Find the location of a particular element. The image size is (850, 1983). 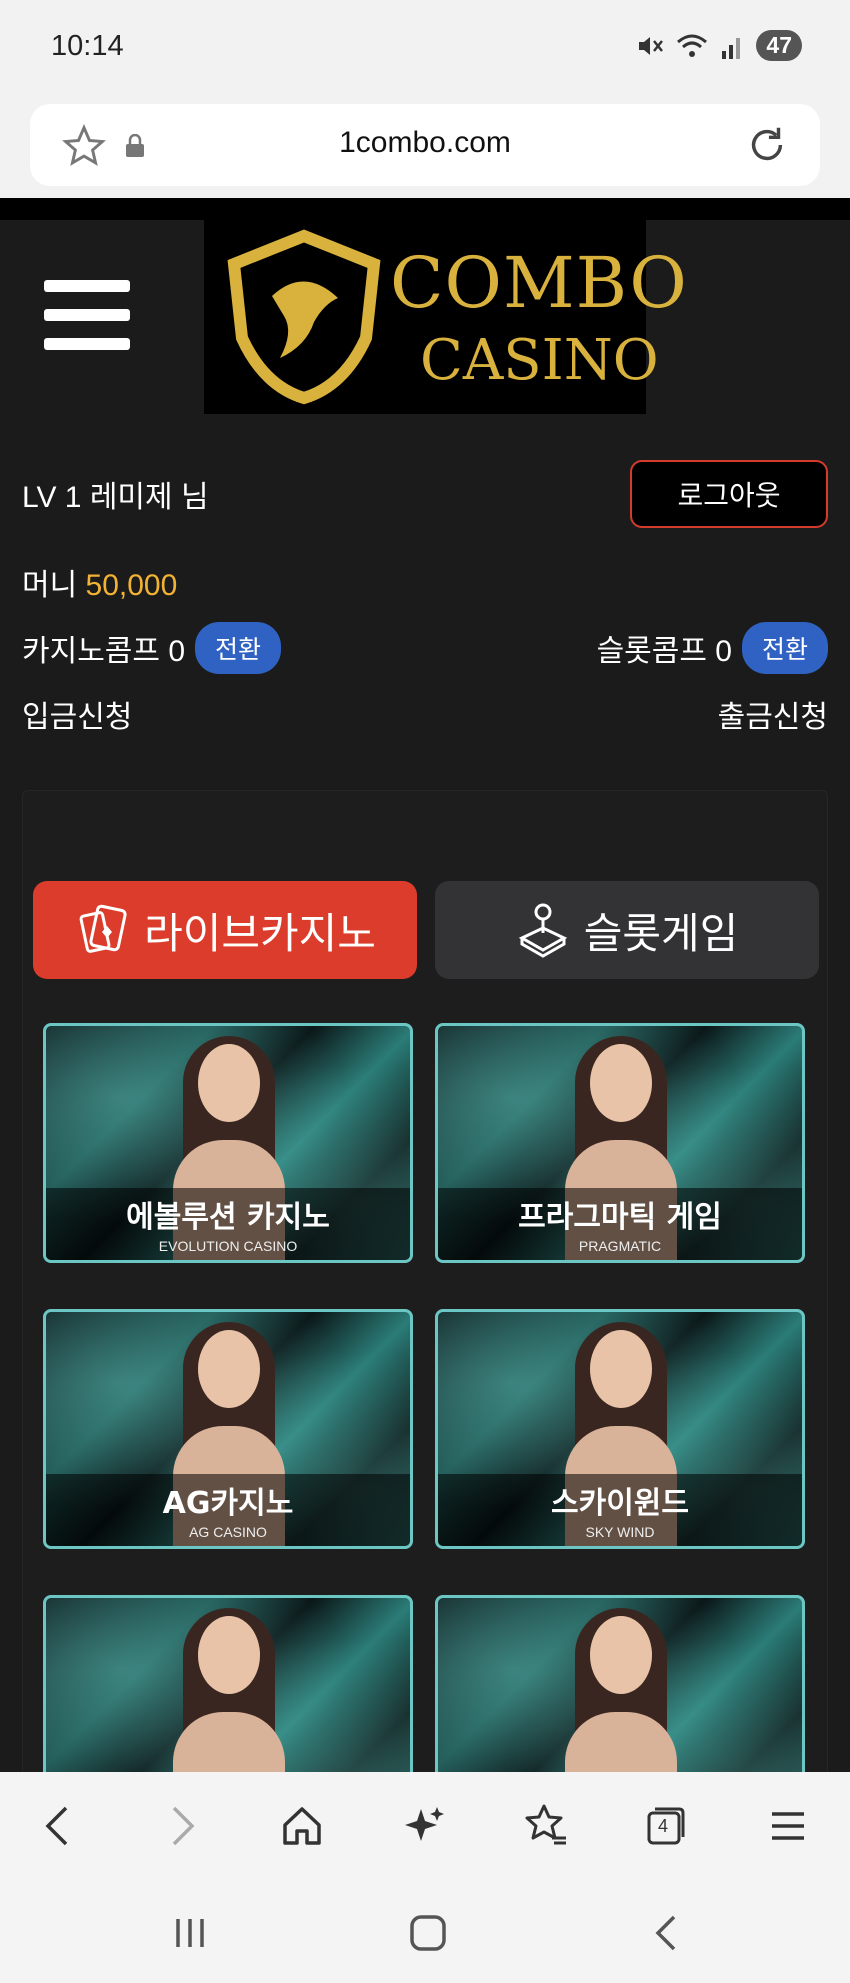

game-card-title: 스카이윈드 is located at coordinates (620, 1503).